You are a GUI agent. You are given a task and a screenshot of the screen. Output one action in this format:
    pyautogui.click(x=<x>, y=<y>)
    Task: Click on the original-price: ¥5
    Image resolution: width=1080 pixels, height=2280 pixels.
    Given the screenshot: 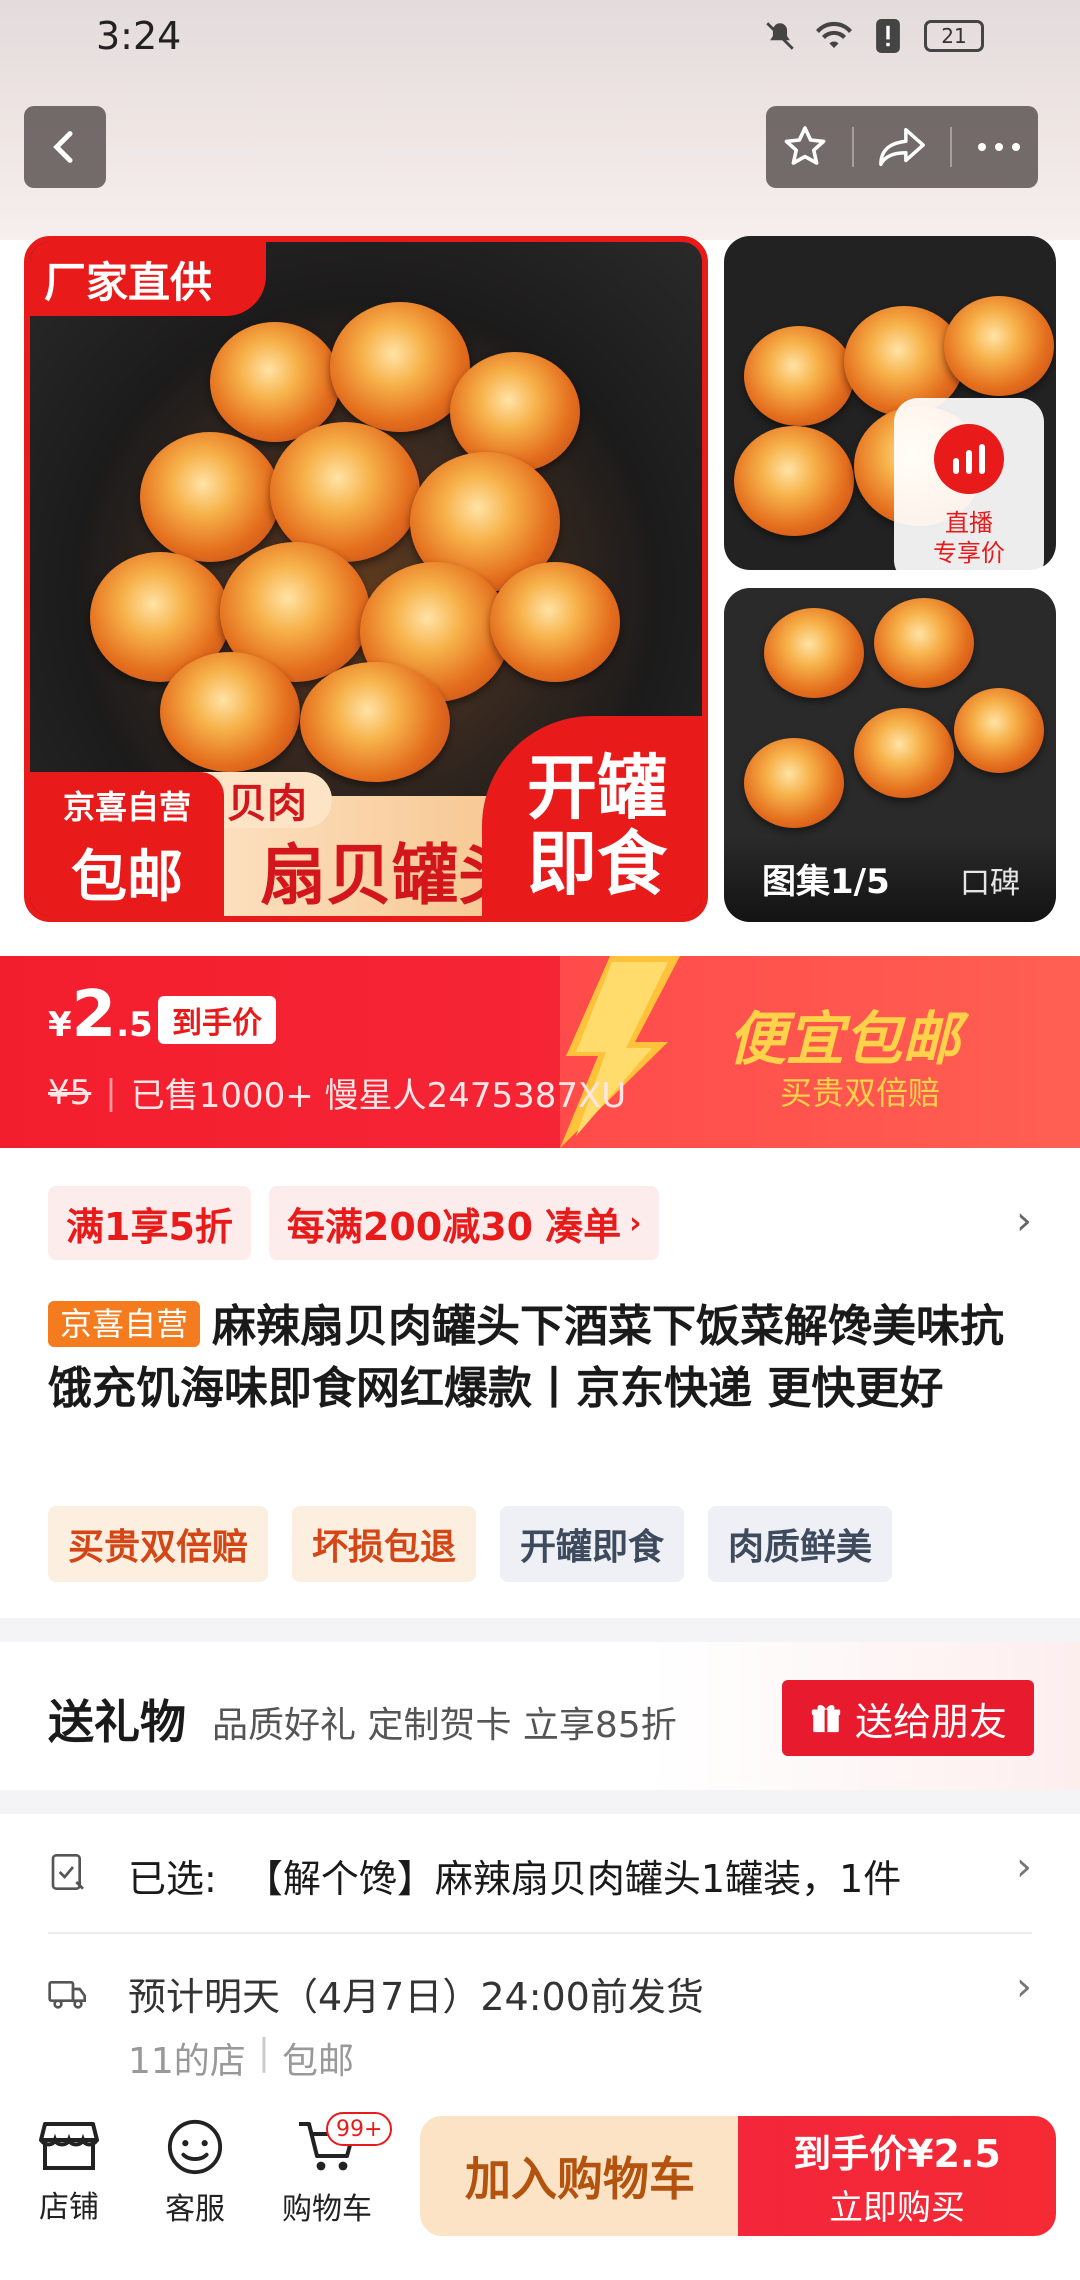 What is the action you would take?
    pyautogui.click(x=70, y=1092)
    